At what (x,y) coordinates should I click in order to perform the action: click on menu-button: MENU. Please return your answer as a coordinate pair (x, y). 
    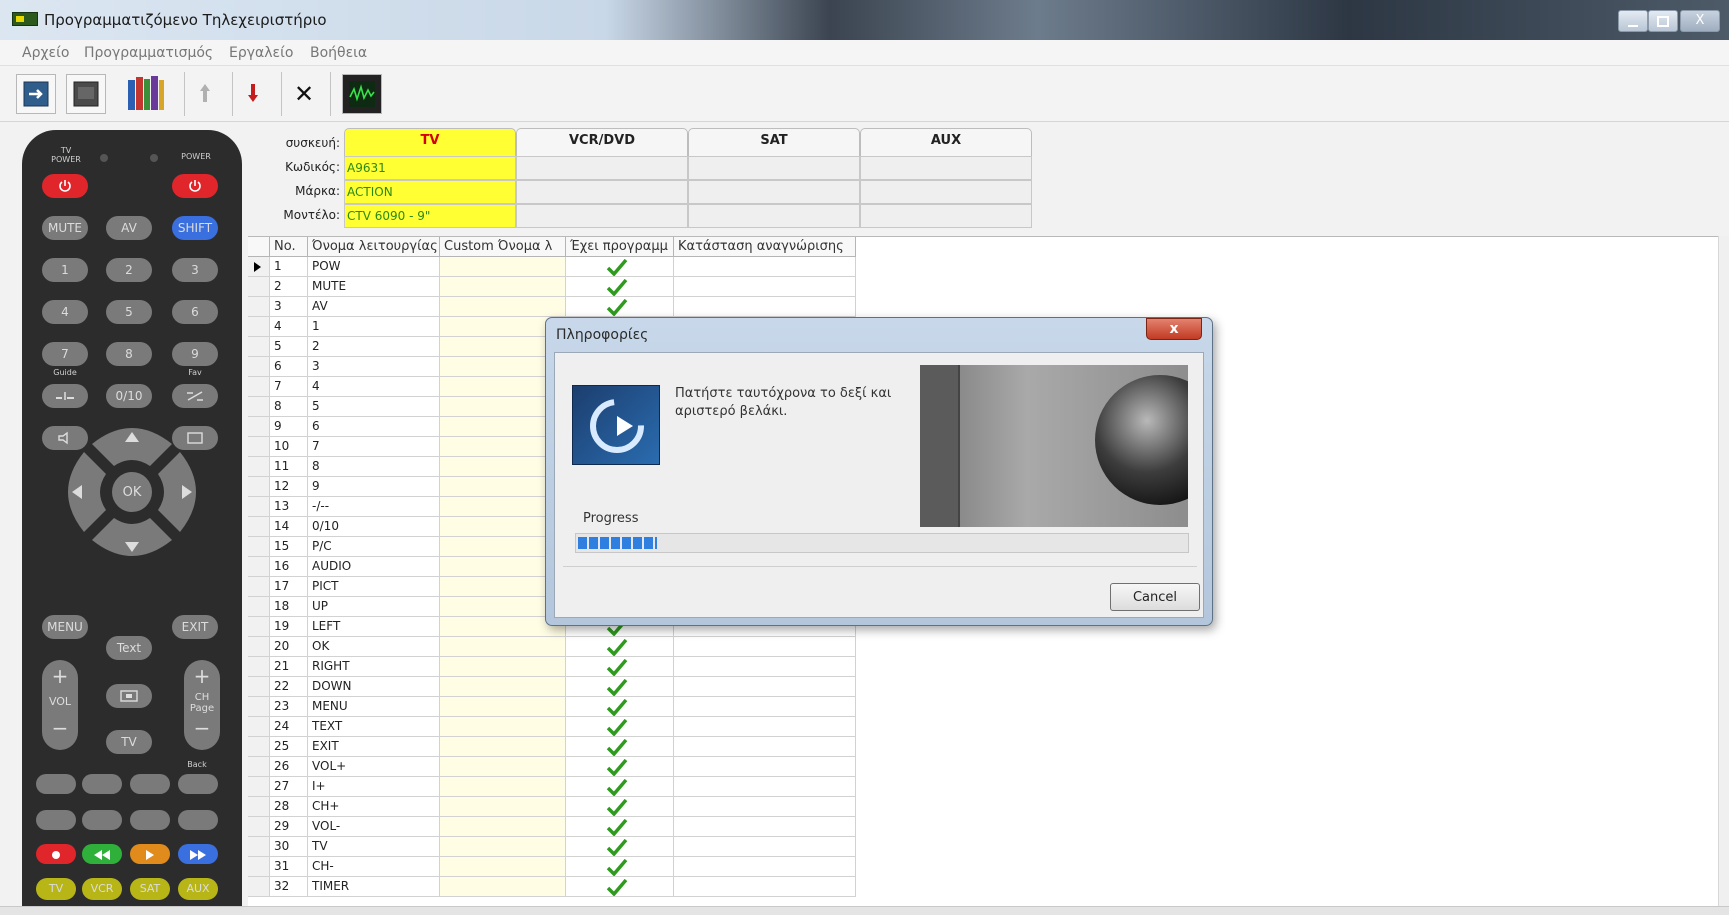
    Looking at the image, I should click on (65, 627).